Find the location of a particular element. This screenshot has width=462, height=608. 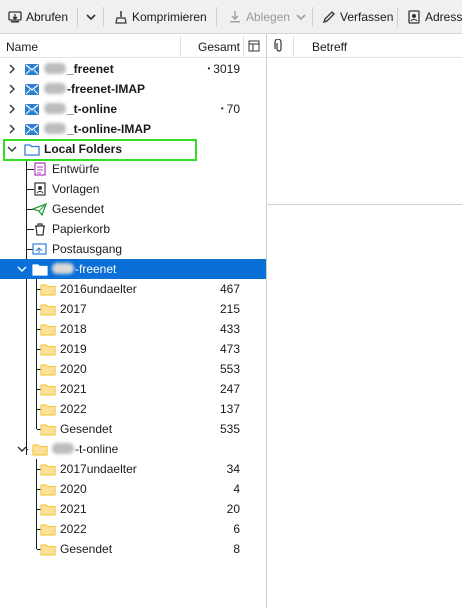

message-count-value: 467 is located at coordinates (229, 289).